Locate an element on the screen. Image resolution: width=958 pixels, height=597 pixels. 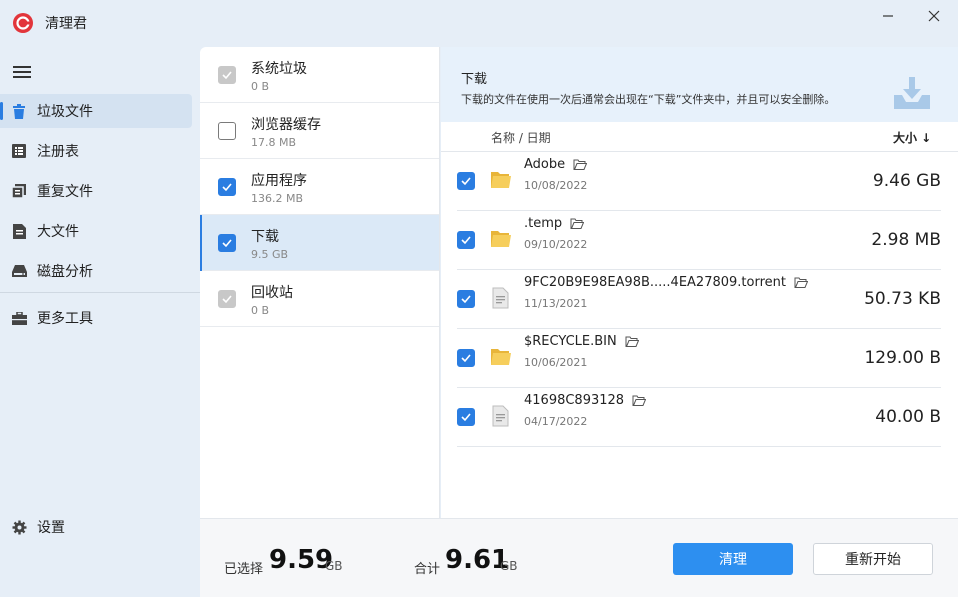
file-date: 09/10/2022 is located at coordinates (556, 244).